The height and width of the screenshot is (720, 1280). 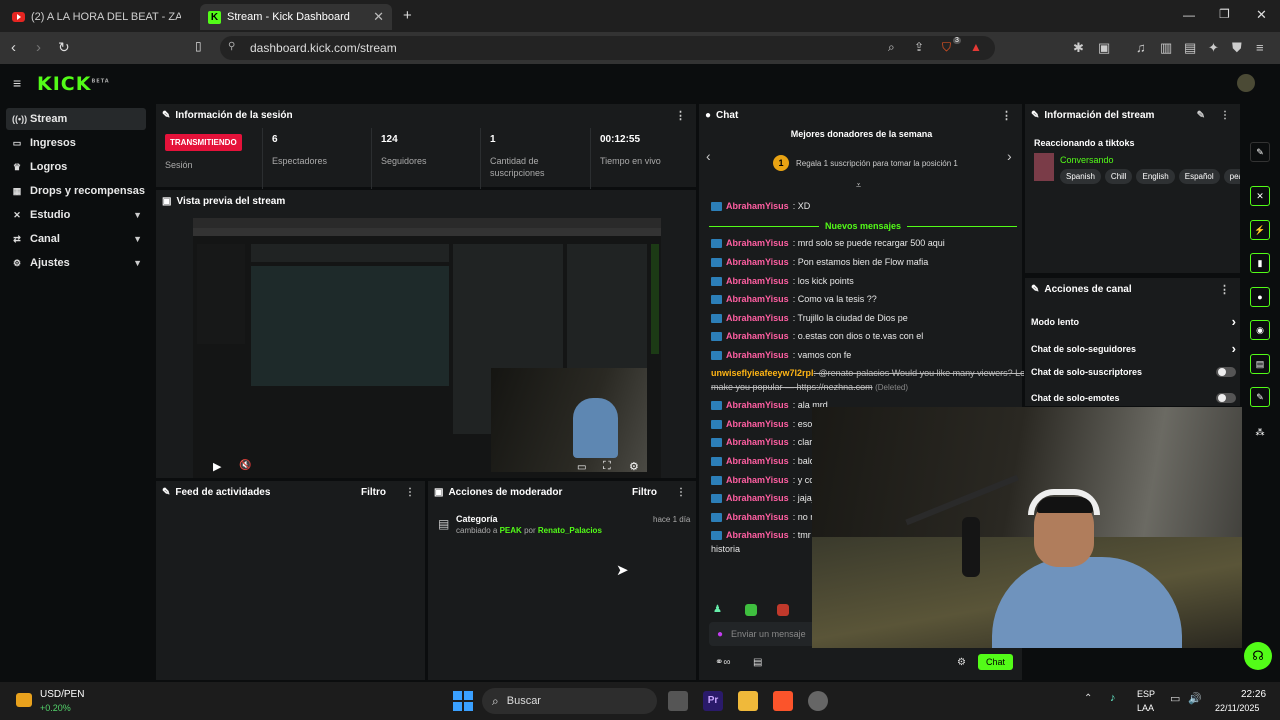 What do you see at coordinates (1078, 48) in the screenshot?
I see `extensions-icon: ✱` at bounding box center [1078, 48].